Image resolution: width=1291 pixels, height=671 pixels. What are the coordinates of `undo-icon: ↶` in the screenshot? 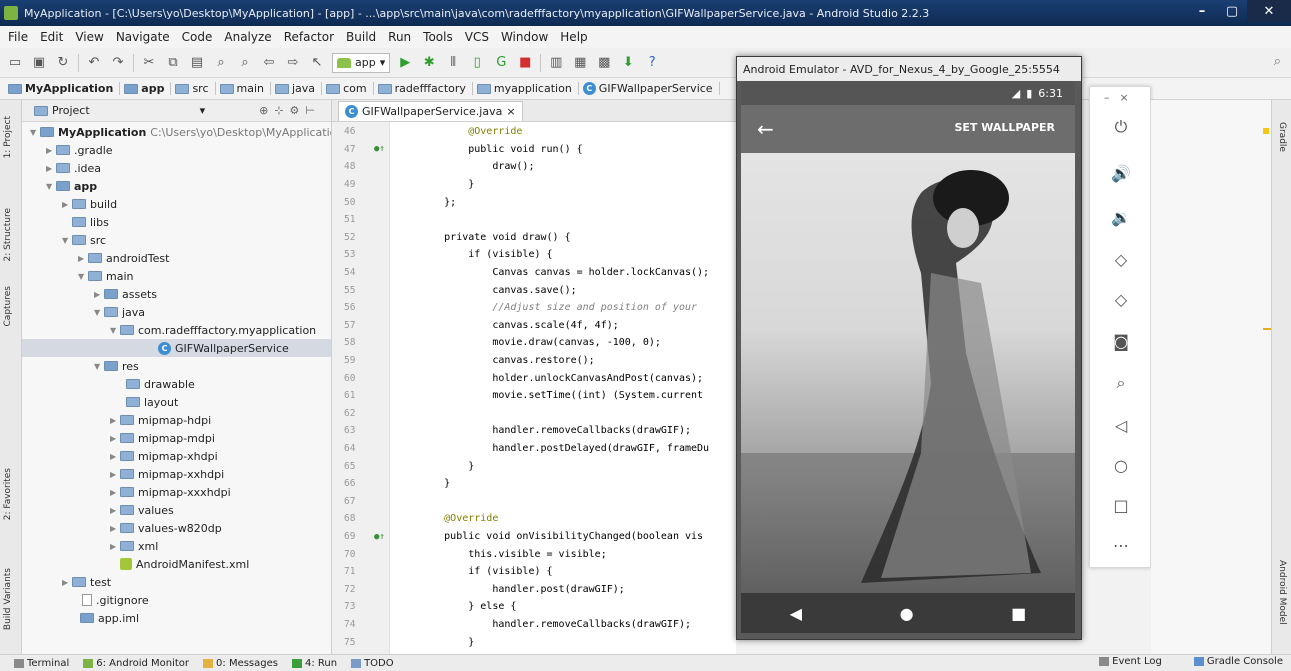 It's located at (94, 63).